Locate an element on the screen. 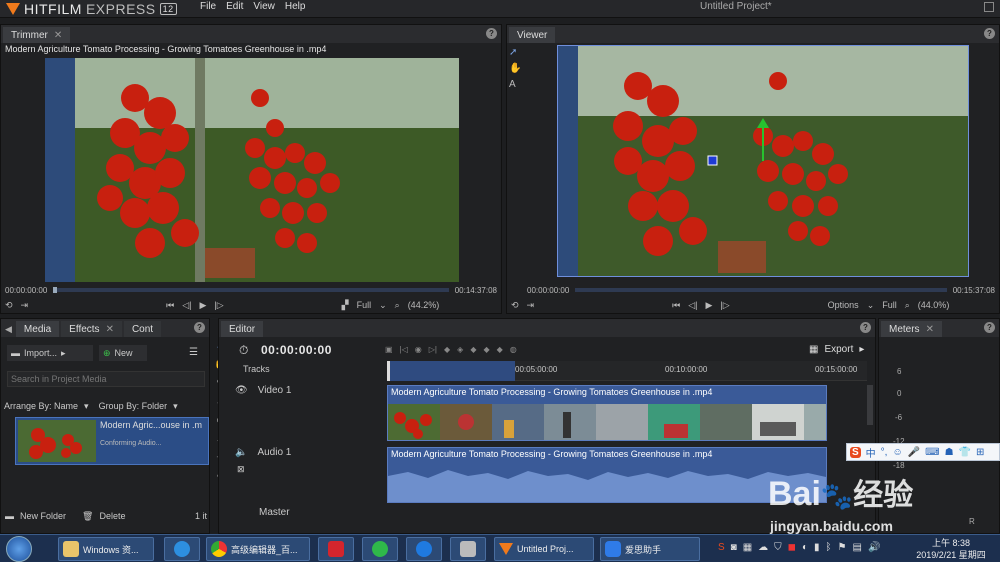 The width and height of the screenshot is (1000, 562). sogou-tray-icon: S is located at coordinates (721, 547).